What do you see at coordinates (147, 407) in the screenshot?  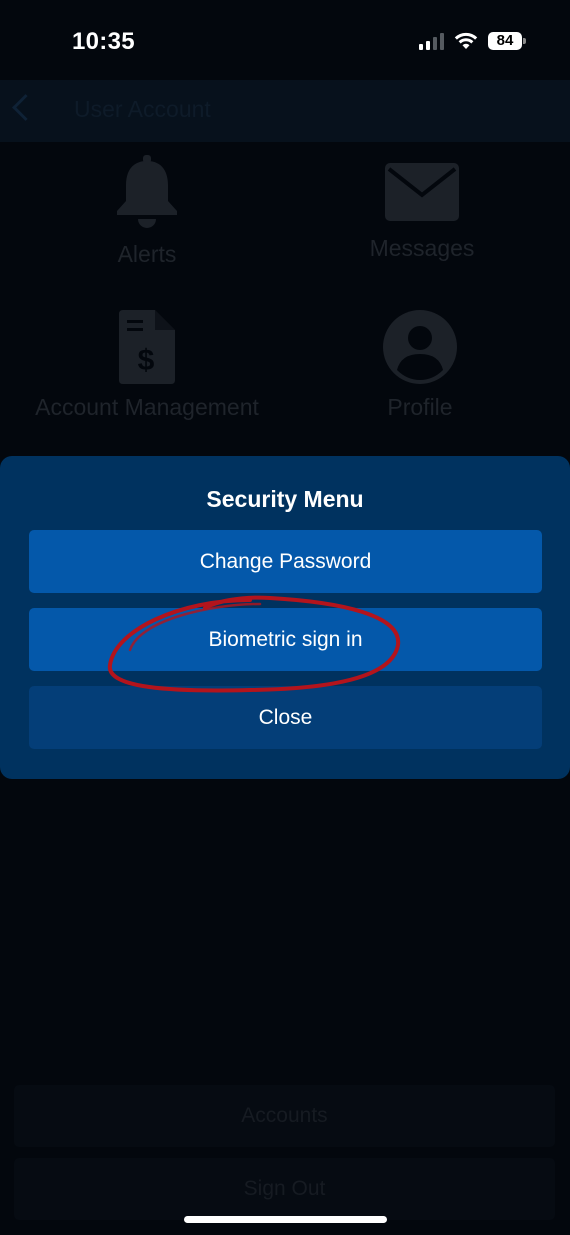 I see `tile-label-account-management: Account Management` at bounding box center [147, 407].